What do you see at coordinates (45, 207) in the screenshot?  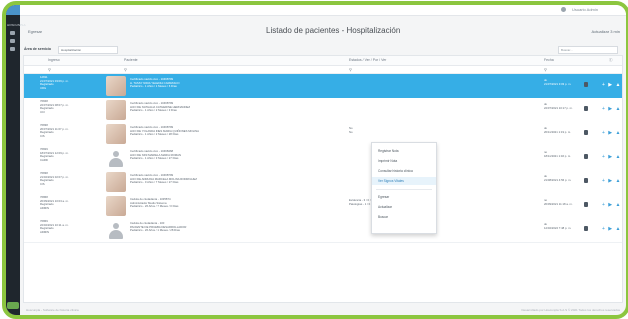 I see `ingreso-line: ADMIN` at bounding box center [45, 207].